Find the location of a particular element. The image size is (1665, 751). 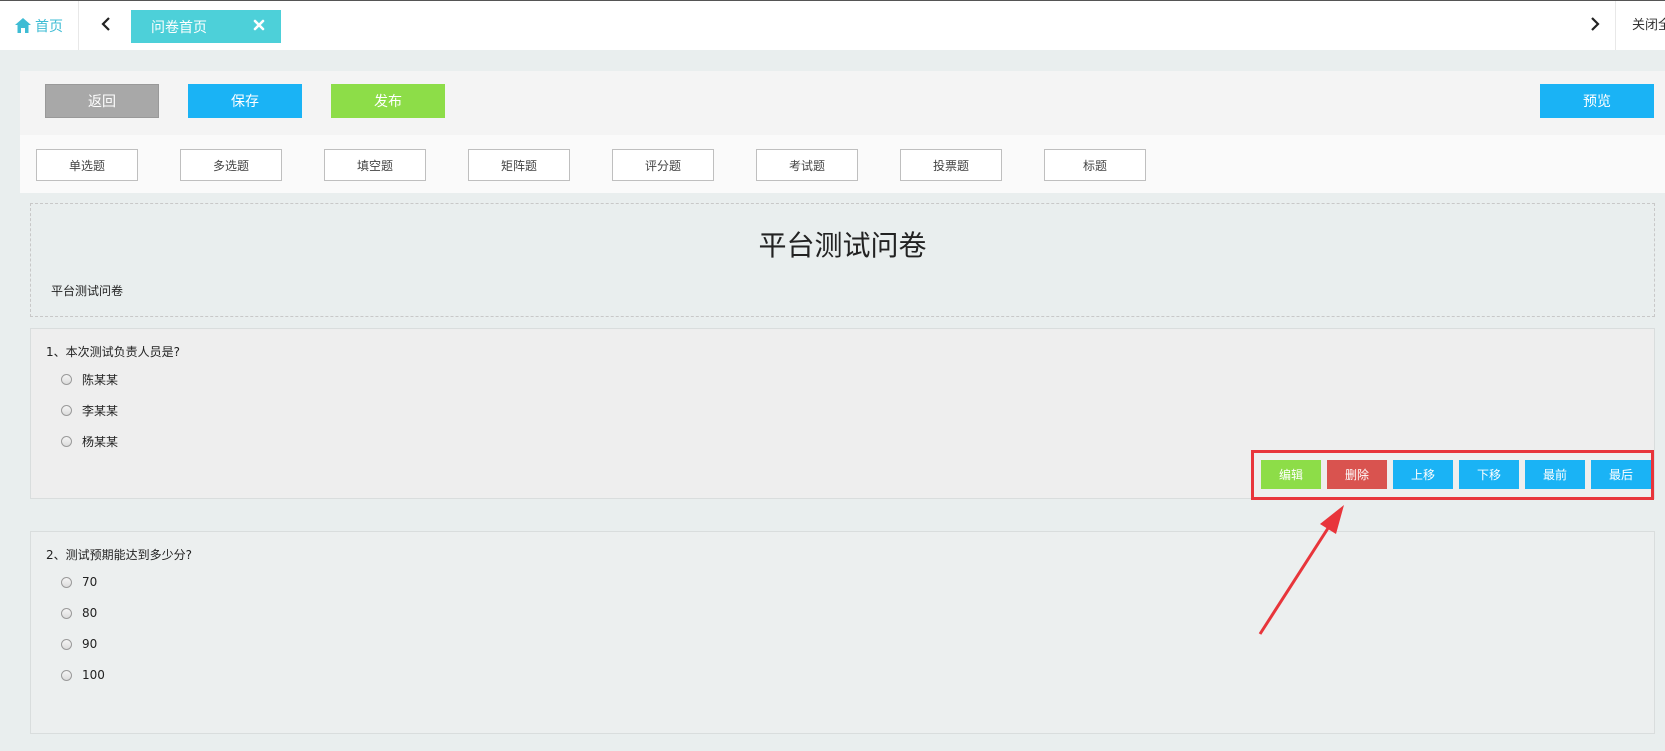

option-item: 李某某 is located at coordinates (89, 410).